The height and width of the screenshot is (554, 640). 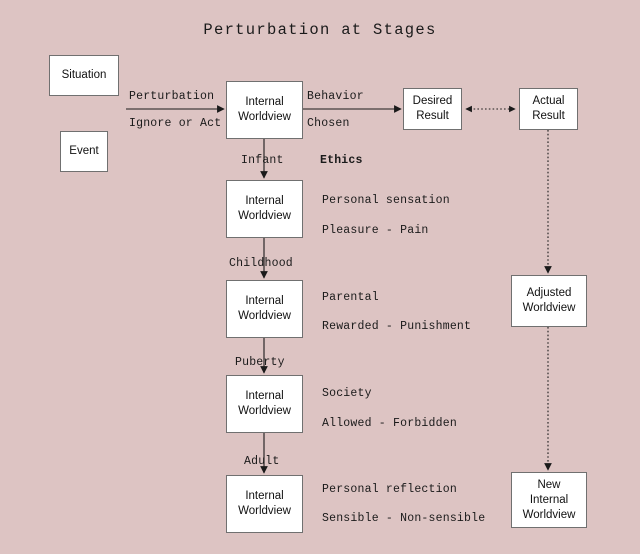 I want to click on node-new-internal-worldview: New Internal Worldview, so click(x=549, y=500).